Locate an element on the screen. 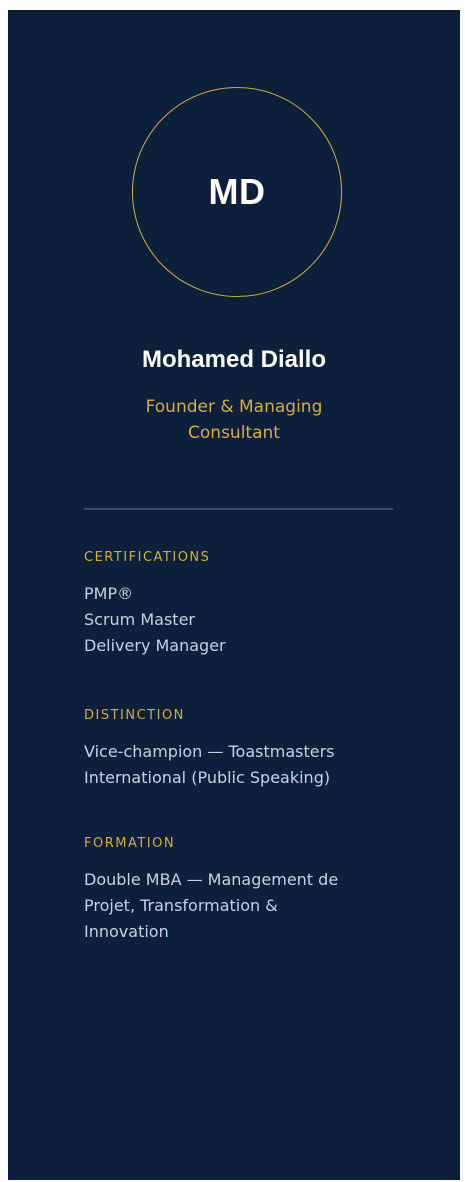 The image size is (465, 1182). formation-line: Double MBA — Management de is located at coordinates (211, 879).